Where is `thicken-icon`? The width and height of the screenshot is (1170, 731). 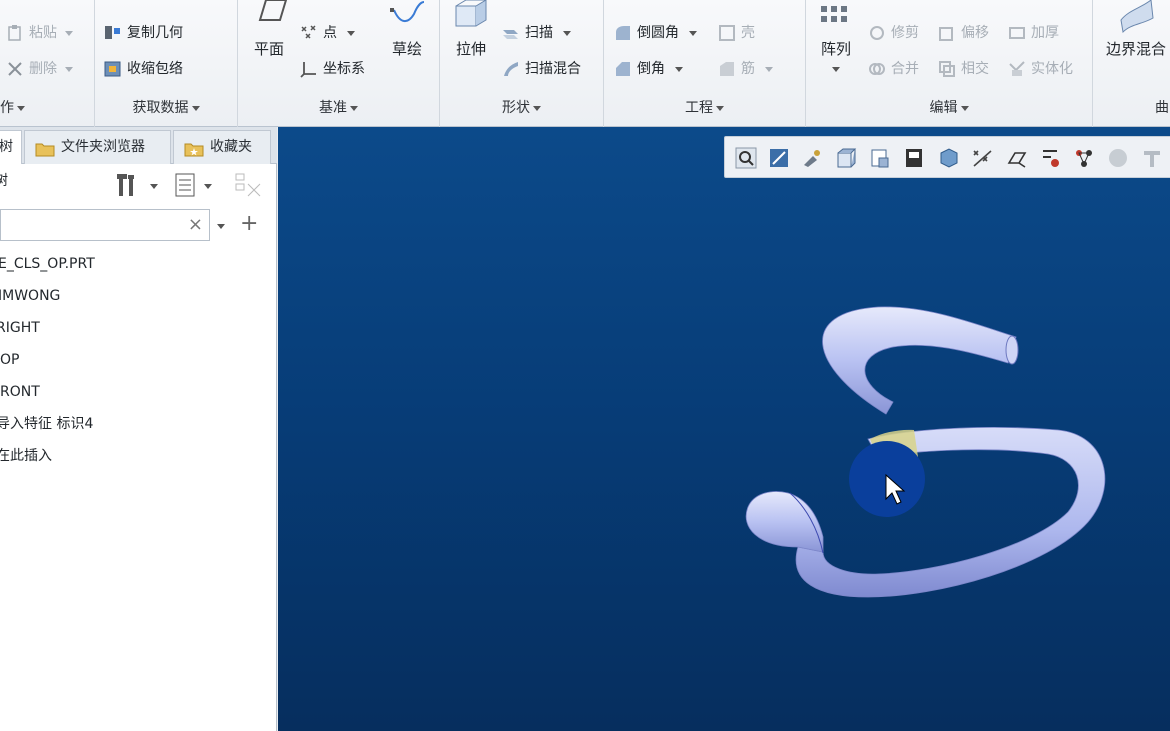 thicken-icon is located at coordinates (1017, 33).